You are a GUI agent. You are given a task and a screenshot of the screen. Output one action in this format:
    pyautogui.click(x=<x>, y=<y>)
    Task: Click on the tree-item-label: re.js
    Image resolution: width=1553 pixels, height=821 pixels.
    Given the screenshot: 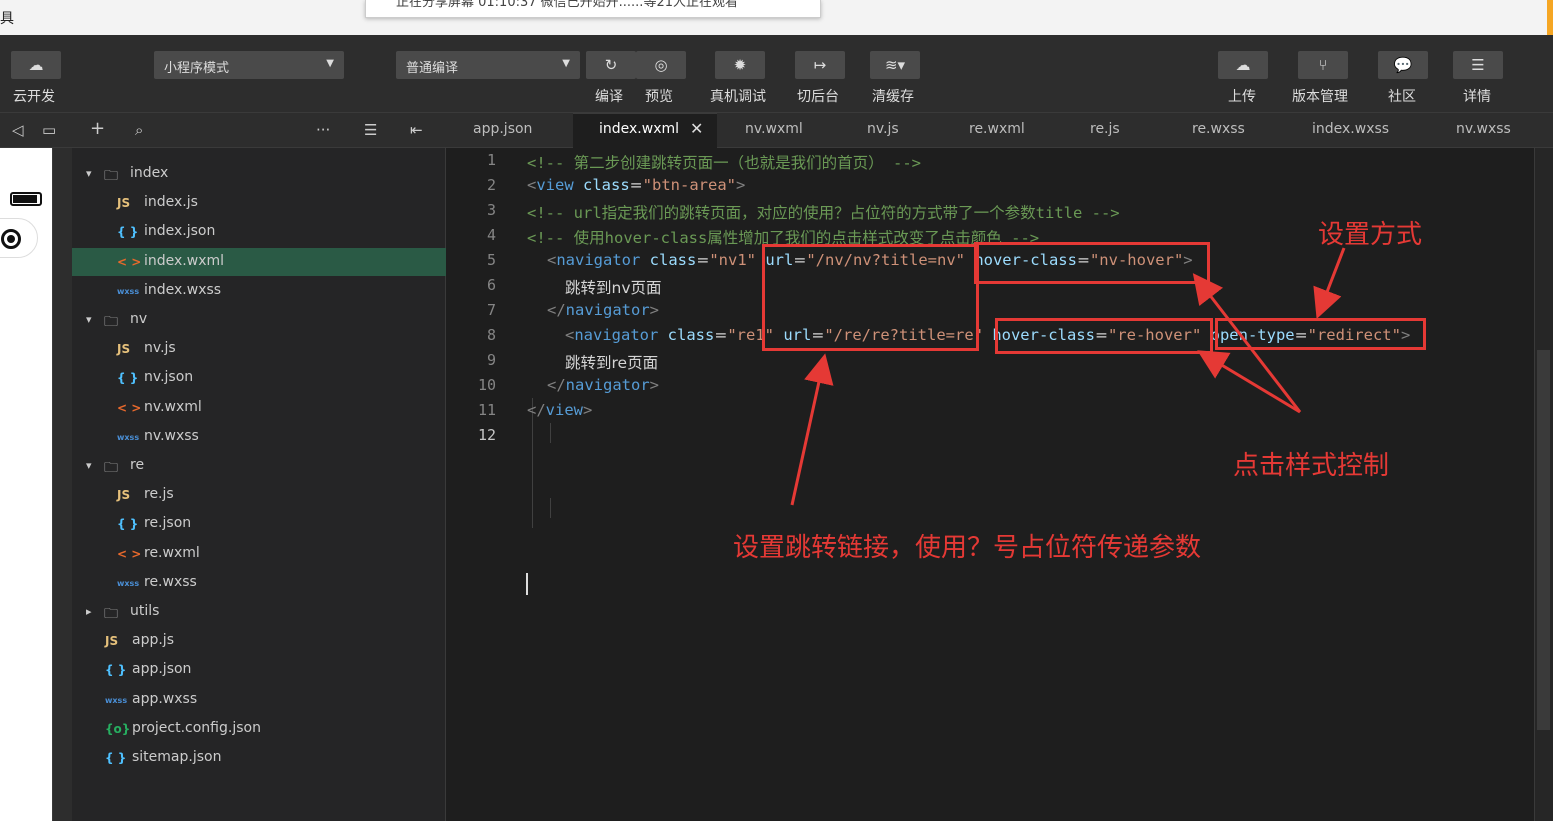 What is the action you would take?
    pyautogui.click(x=159, y=494)
    